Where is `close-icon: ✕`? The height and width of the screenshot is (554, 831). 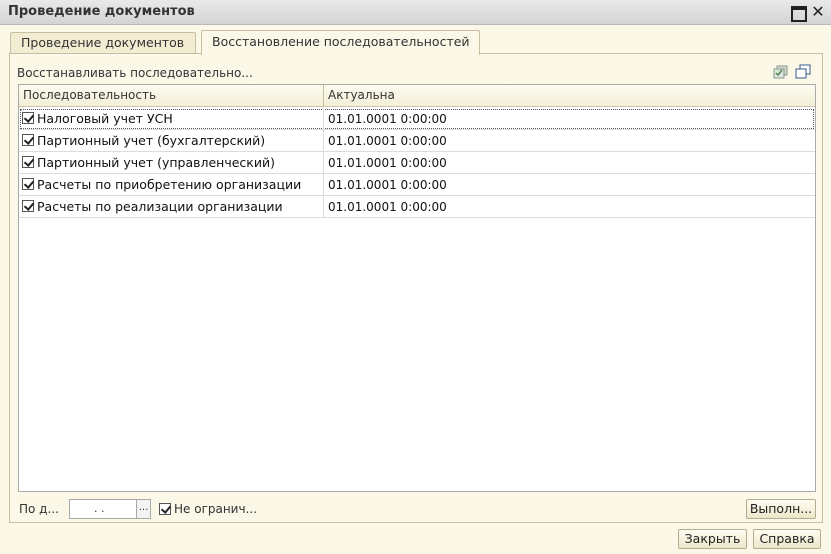
close-icon: ✕ is located at coordinates (818, 12).